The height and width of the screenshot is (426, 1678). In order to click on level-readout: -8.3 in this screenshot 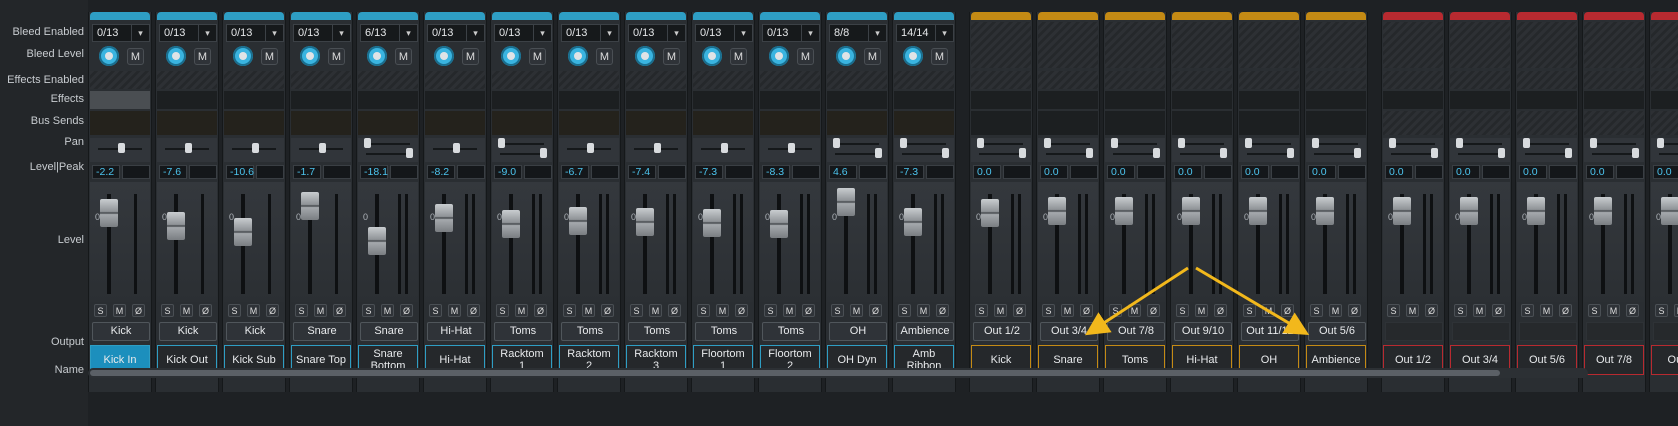, I will do `click(776, 172)`.